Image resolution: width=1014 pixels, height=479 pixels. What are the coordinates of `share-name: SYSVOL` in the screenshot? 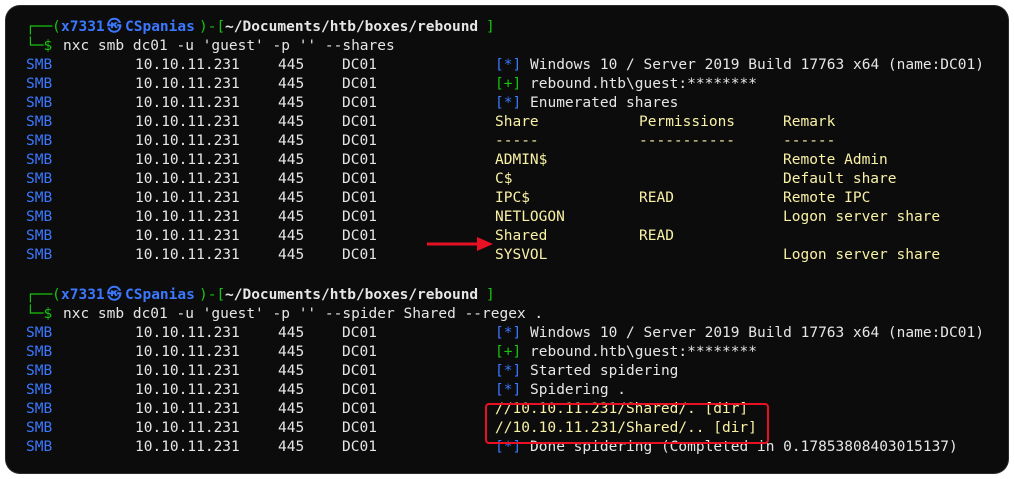 It's located at (521, 255).